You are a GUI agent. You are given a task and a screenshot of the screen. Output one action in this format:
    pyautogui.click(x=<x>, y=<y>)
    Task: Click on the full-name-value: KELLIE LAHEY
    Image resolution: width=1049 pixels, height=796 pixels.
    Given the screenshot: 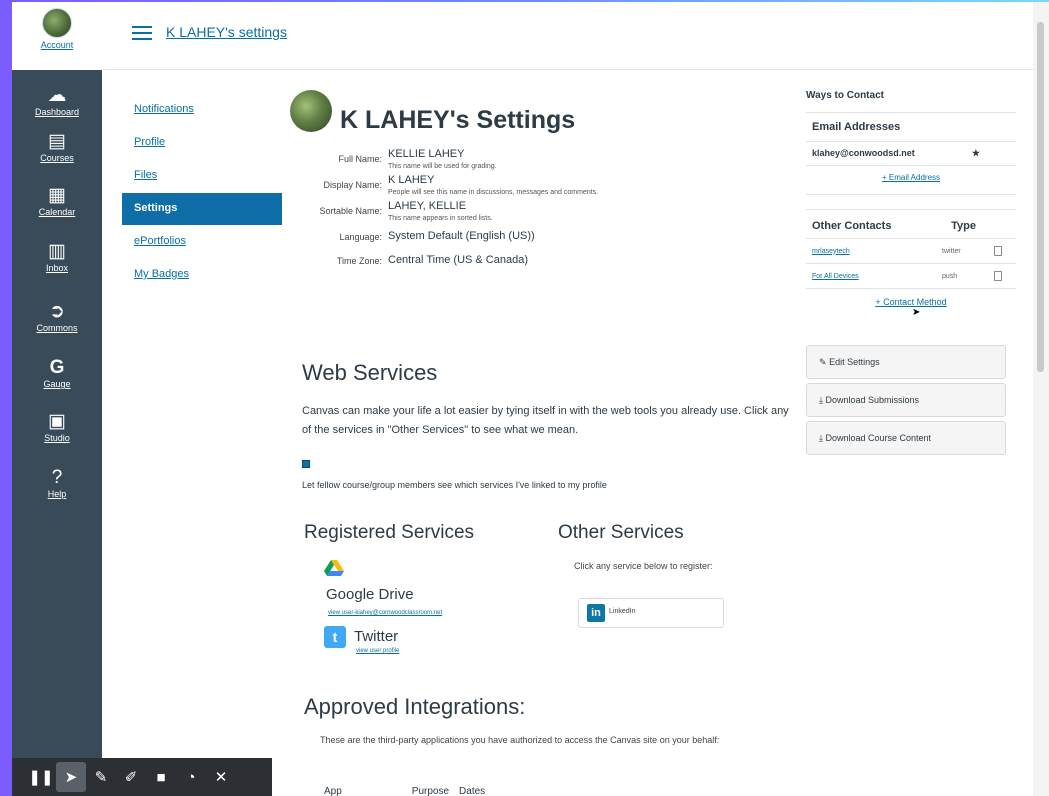 What is the action you would take?
    pyautogui.click(x=426, y=154)
    